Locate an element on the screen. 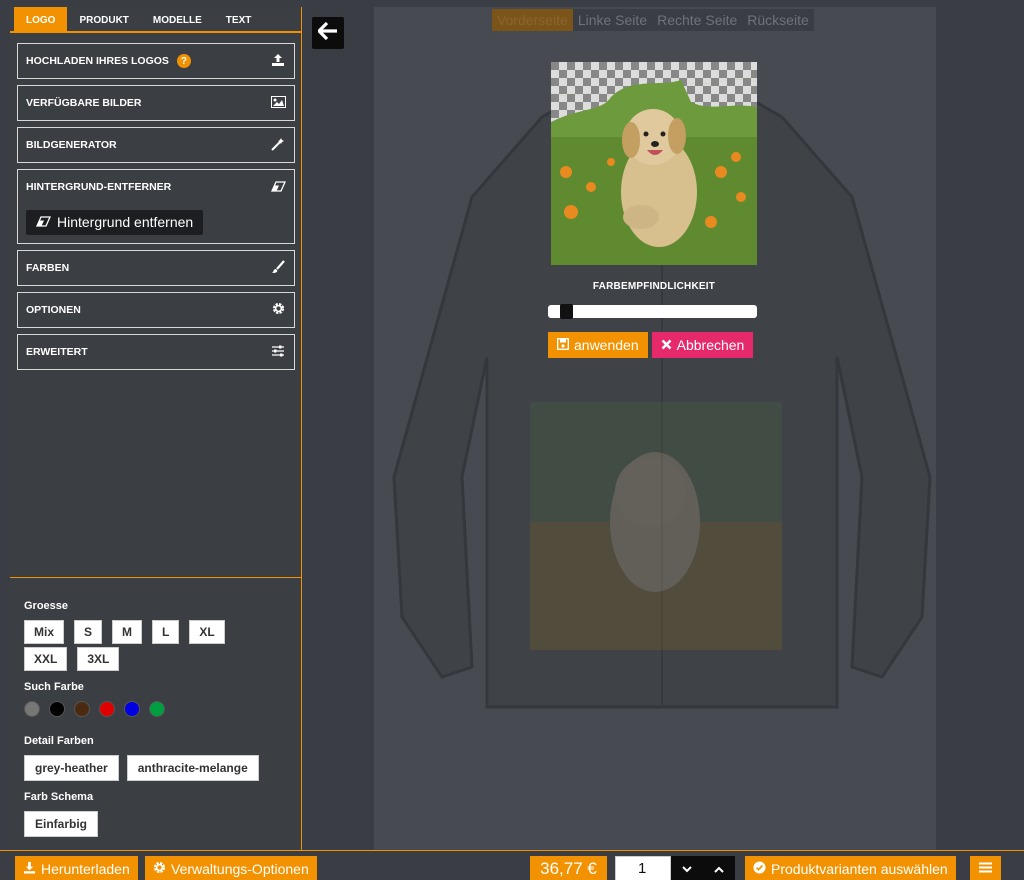 The height and width of the screenshot is (880, 1024). color-scheme-label: Farb Schema is located at coordinates (59, 797).